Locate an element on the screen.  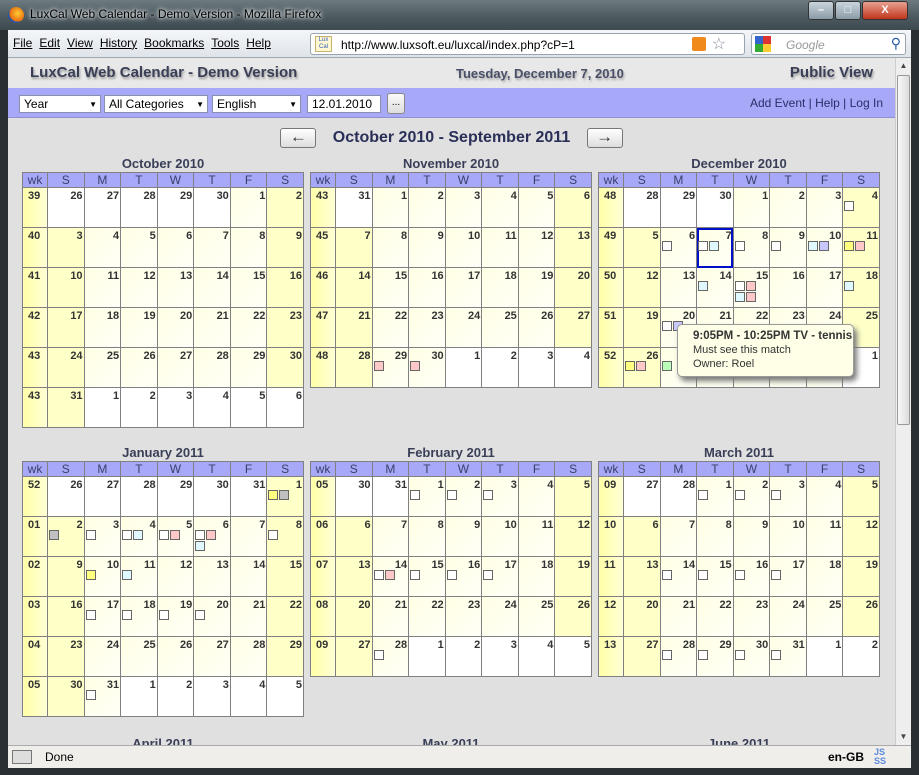
search-box: Google ⚲ is located at coordinates (828, 44).